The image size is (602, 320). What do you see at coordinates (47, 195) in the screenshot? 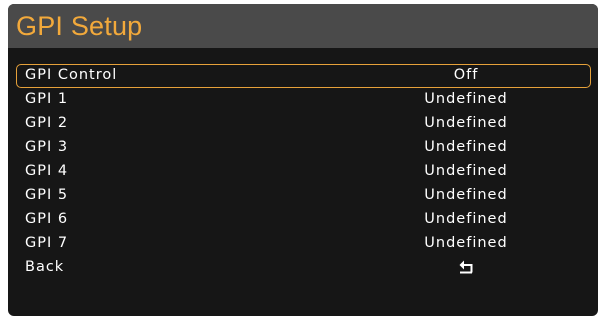
I see `menu-item-label: GPI 5` at bounding box center [47, 195].